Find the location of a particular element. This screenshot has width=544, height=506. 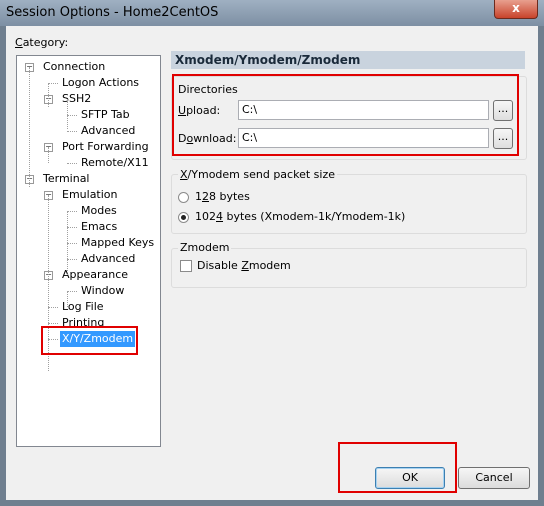

page-title: Xmodem/Ymodem/Zmodem is located at coordinates (348, 60).